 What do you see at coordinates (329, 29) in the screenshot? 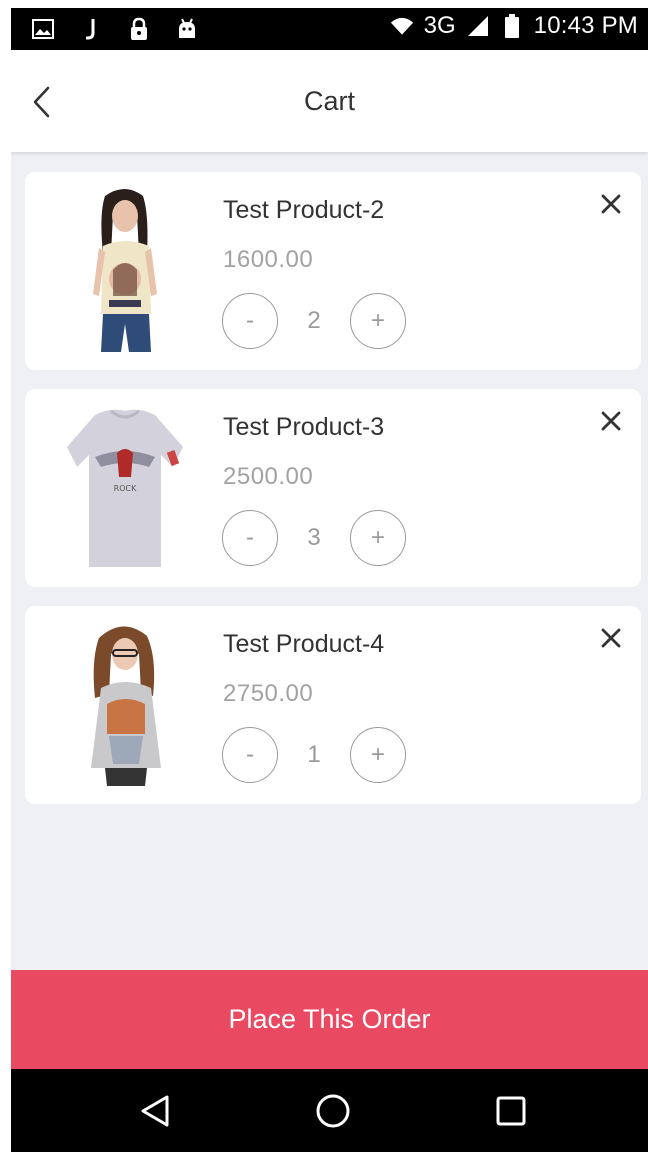
I see `status-bar: 3G 10:43 PM` at bounding box center [329, 29].